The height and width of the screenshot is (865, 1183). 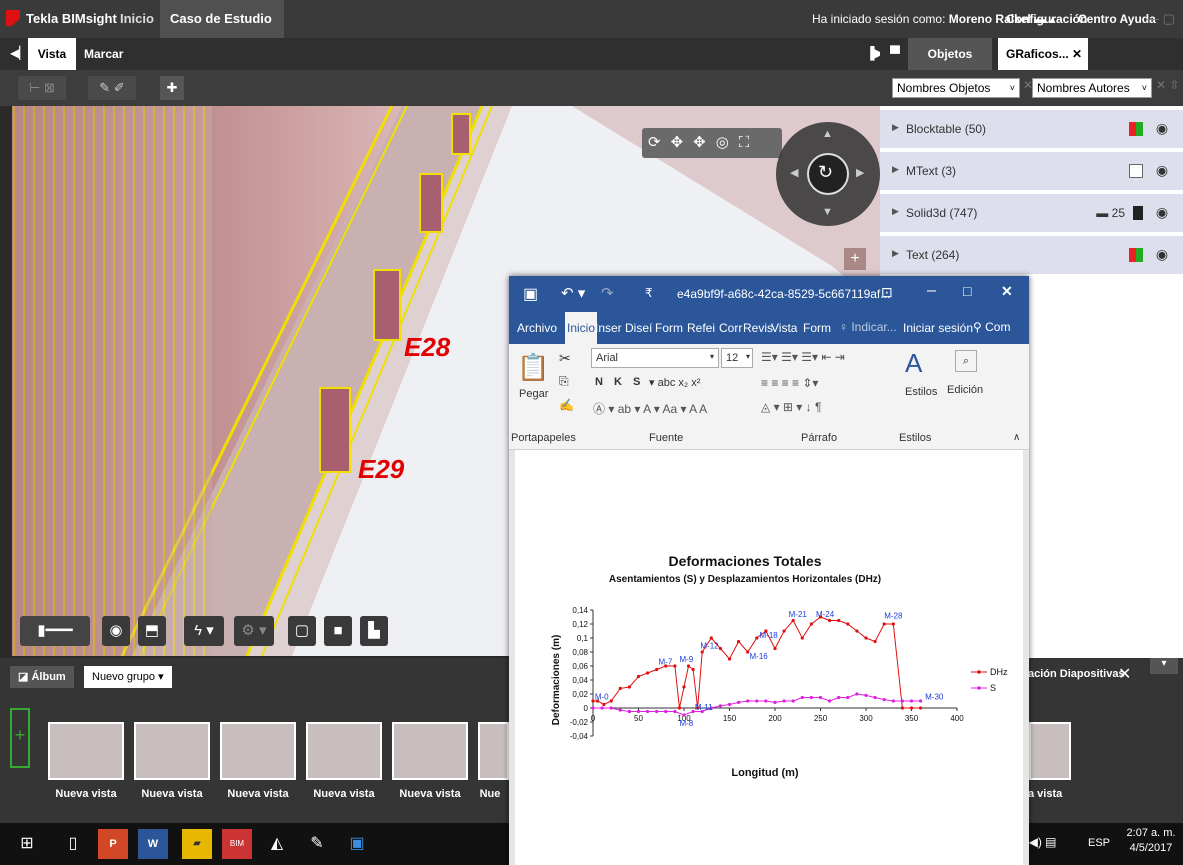 What do you see at coordinates (758, 328) in the screenshot?
I see `tab-revisar: Revis` at bounding box center [758, 328].